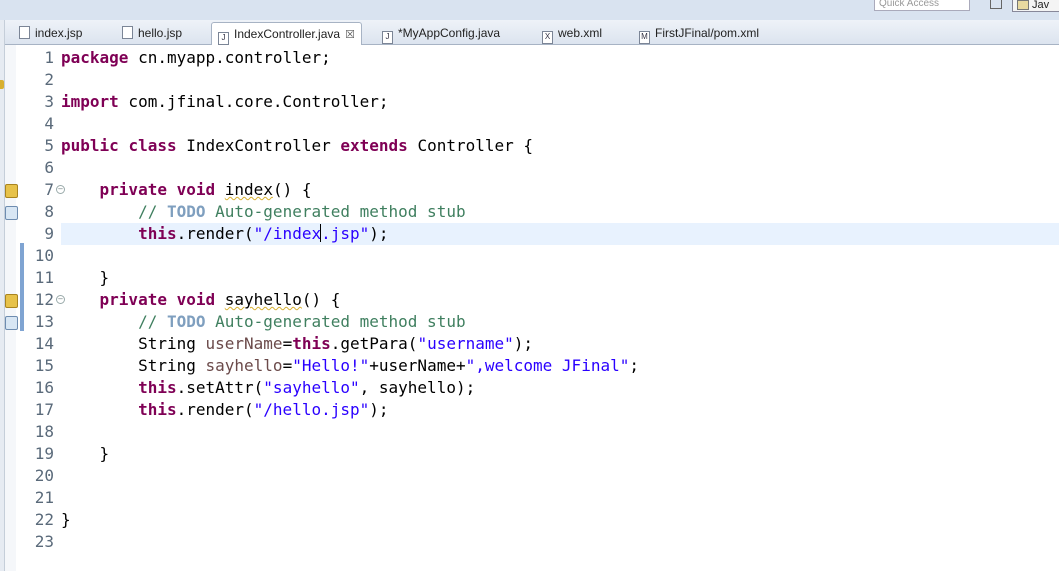  Describe the element at coordinates (560, 388) in the screenshot. I see `code-line-16: this.setAttr("sayhello", sayhello);` at that location.